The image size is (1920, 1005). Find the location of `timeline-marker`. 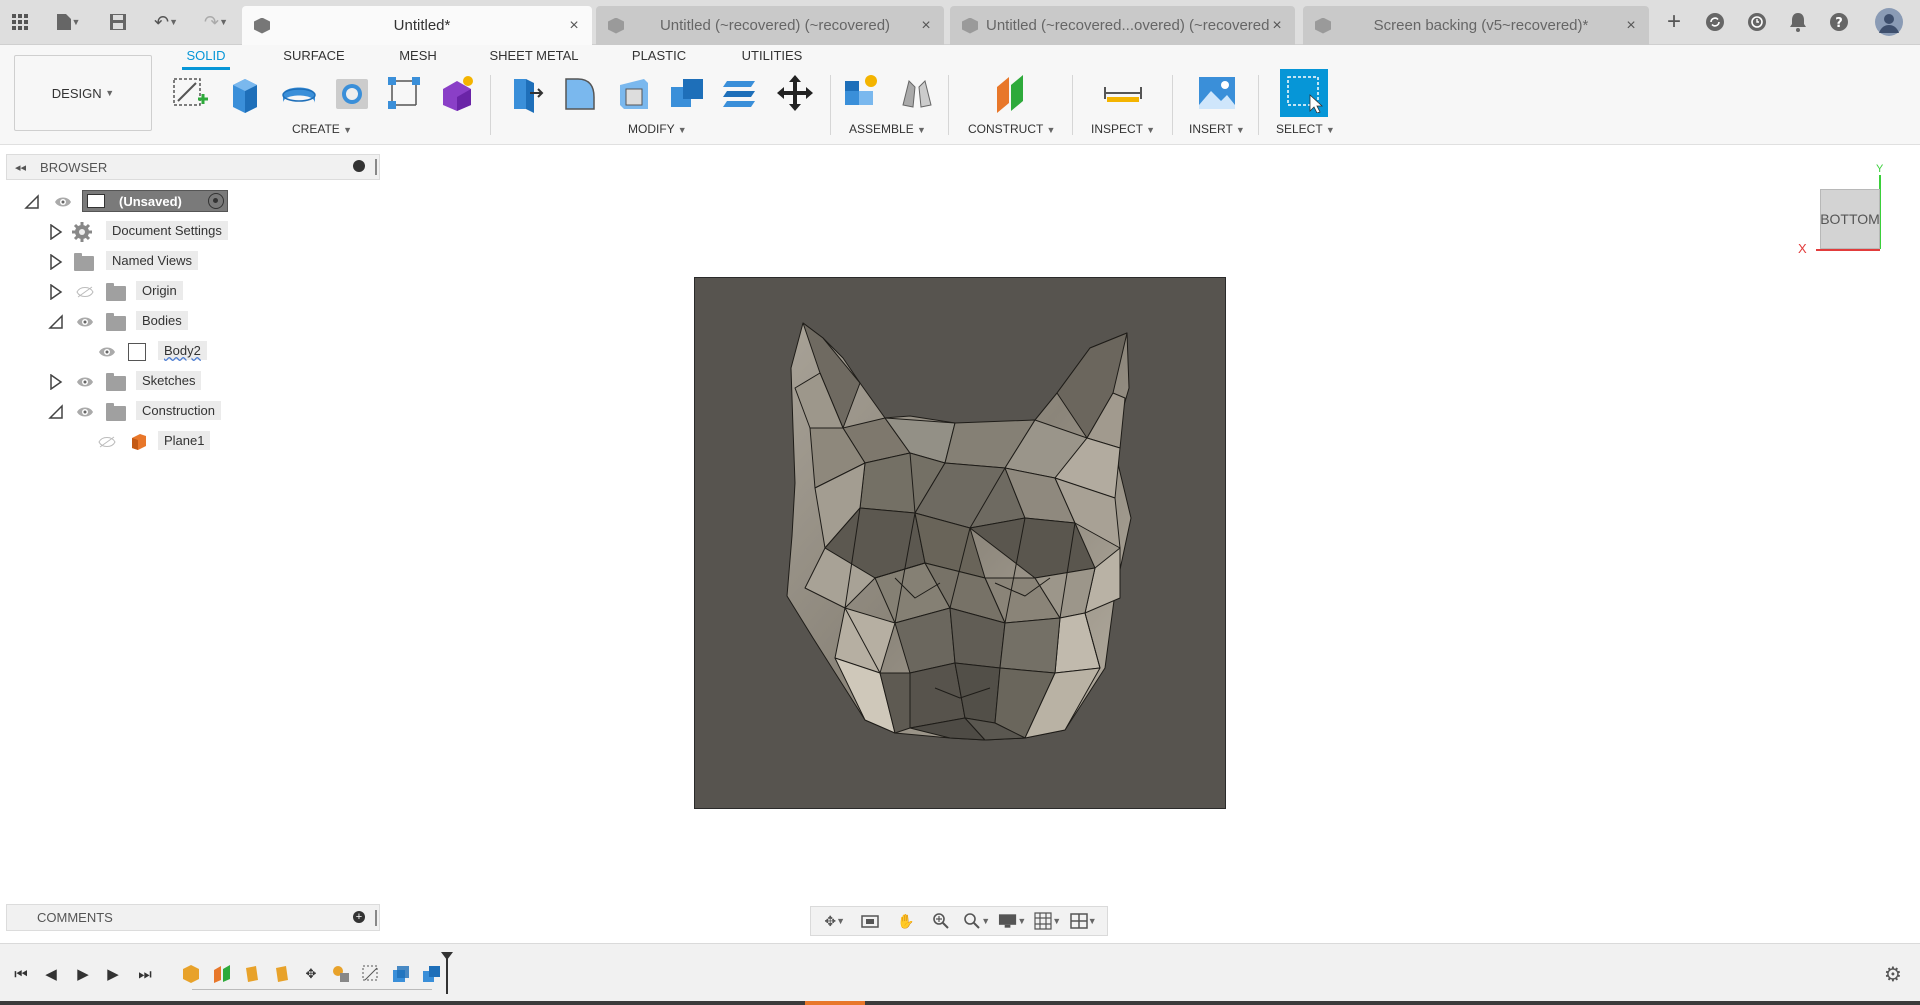

timeline-marker is located at coordinates (447, 974).